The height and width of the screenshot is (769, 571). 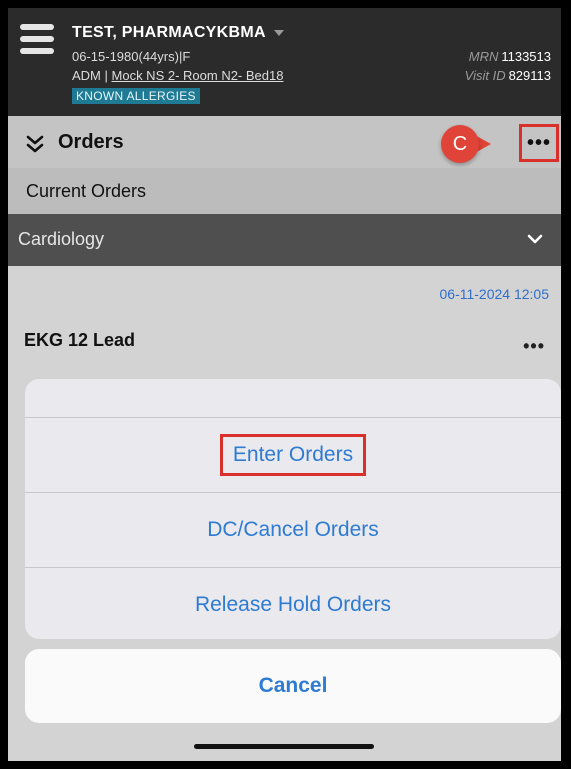 I want to click on known-allergies-badge: KNOWN ALLERGIES, so click(x=136, y=96).